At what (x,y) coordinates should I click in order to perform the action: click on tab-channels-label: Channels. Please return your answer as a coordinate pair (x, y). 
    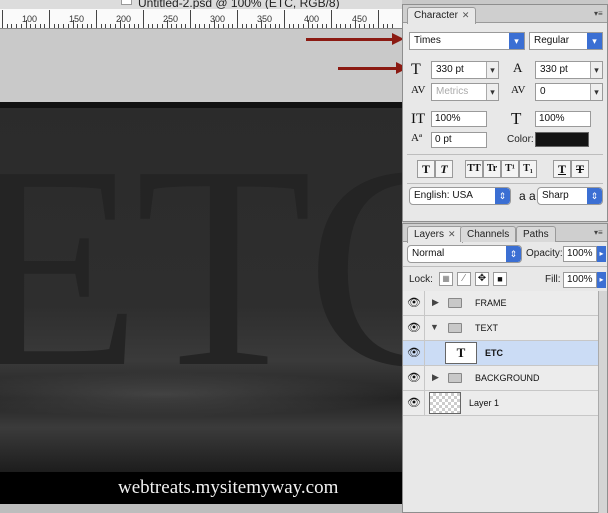
    Looking at the image, I should click on (488, 234).